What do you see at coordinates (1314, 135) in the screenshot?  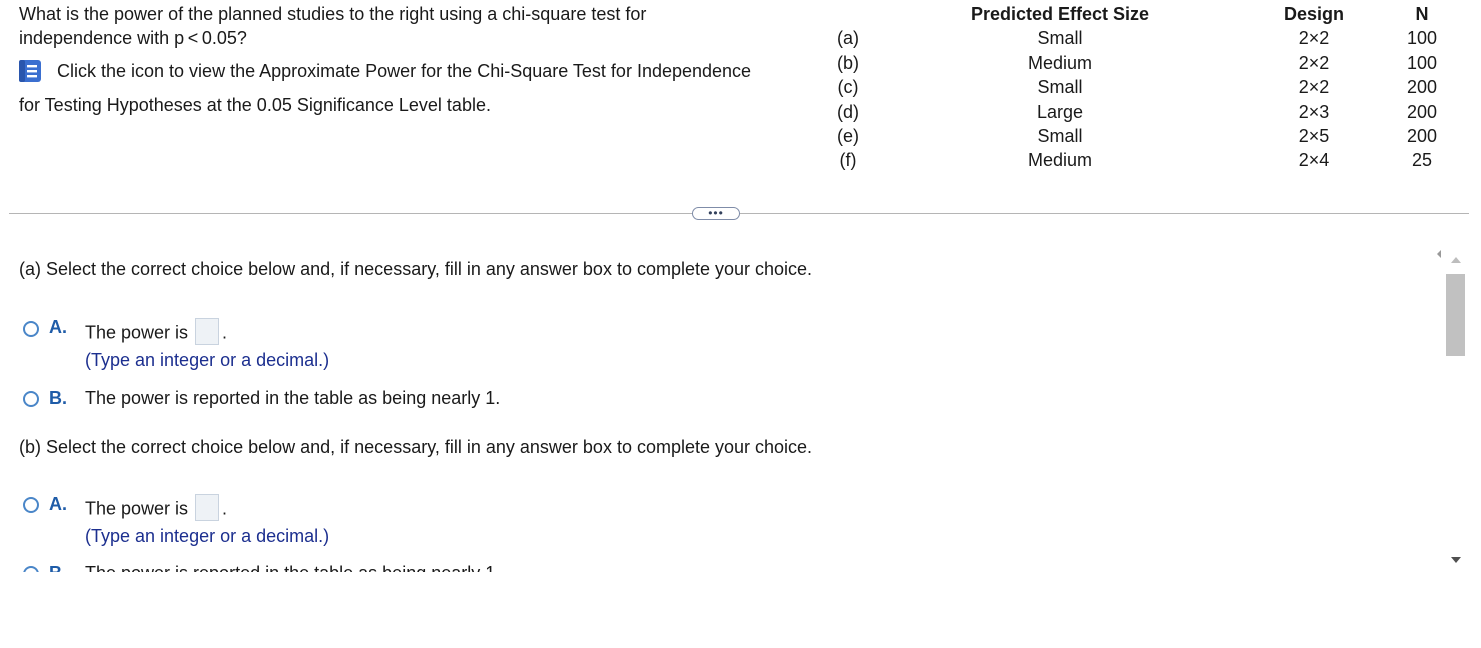 I see `design-cell: 2×5` at bounding box center [1314, 135].